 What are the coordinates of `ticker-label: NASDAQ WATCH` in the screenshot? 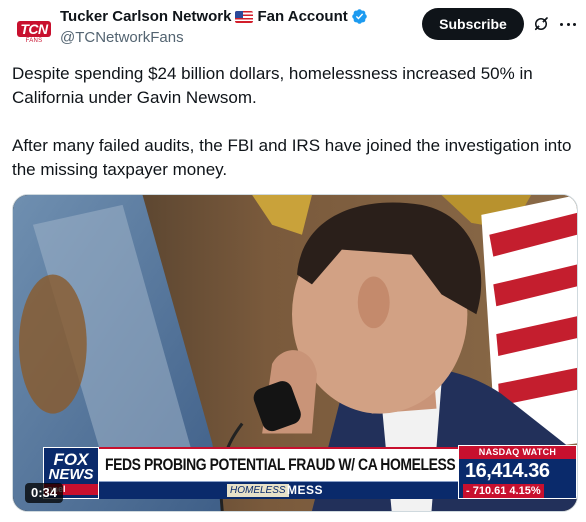 It's located at (517, 452).